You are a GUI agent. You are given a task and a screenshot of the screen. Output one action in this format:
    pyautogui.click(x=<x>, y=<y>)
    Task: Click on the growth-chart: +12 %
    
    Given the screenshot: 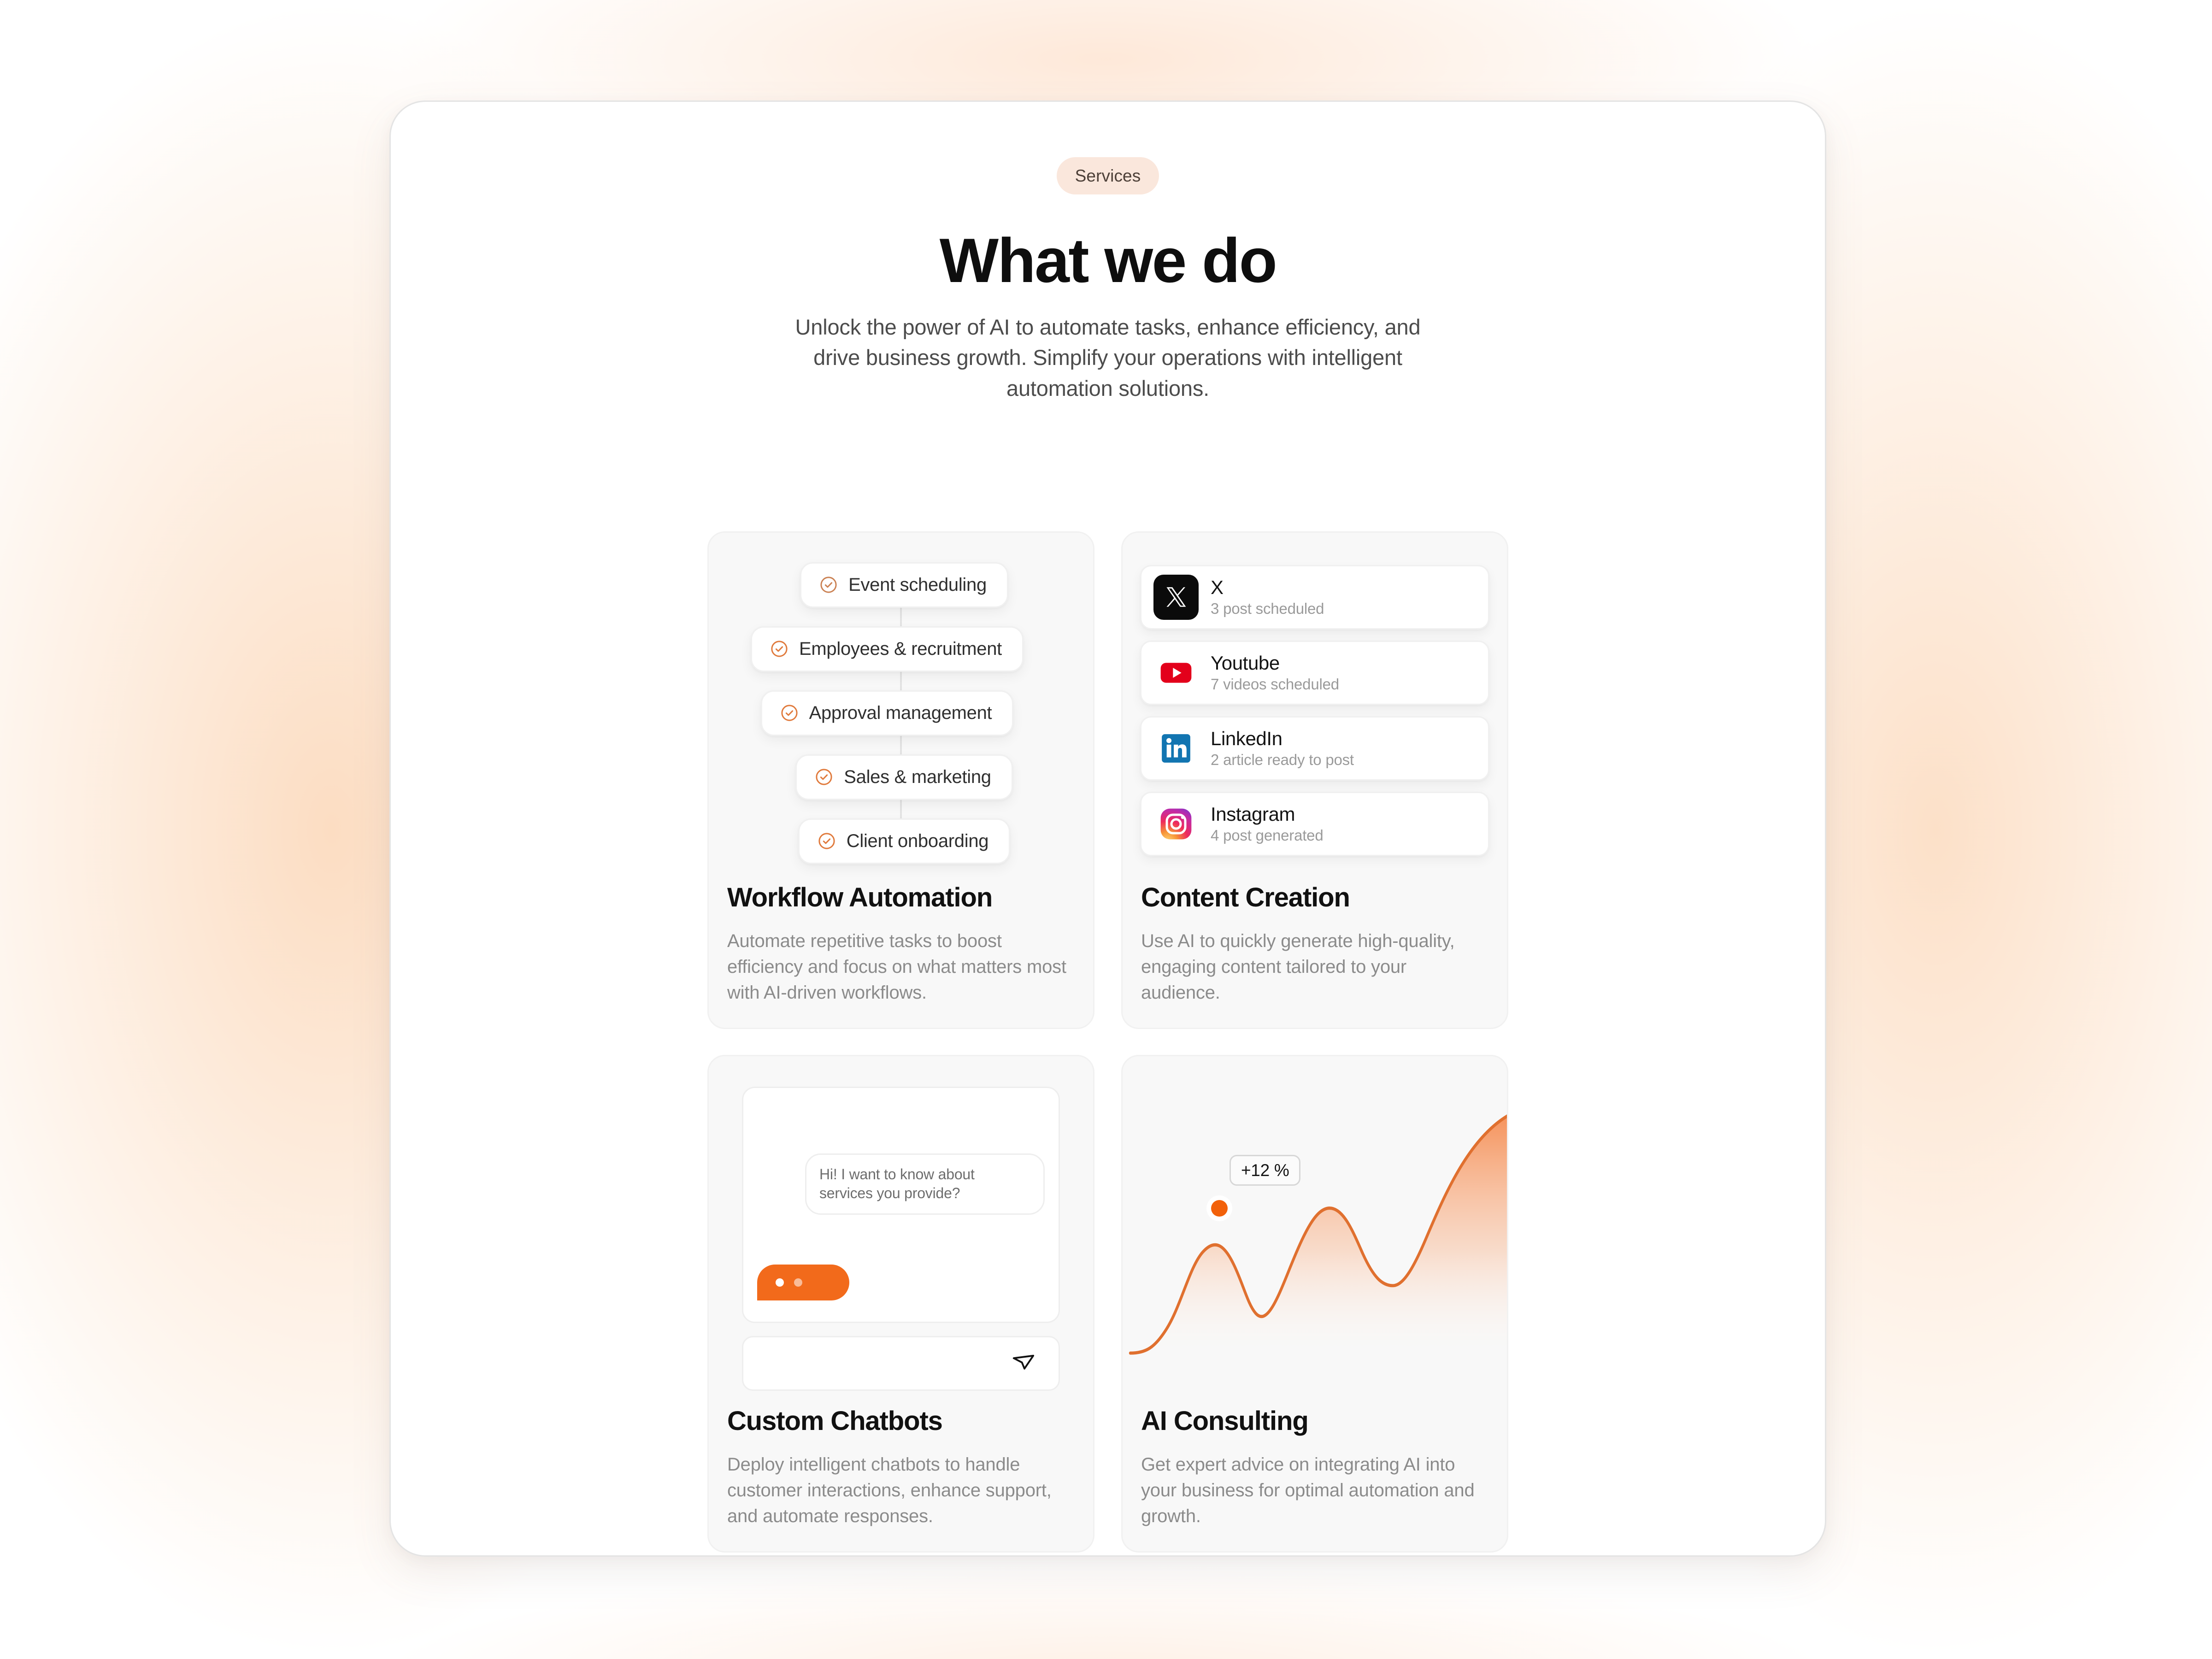 What is the action you would take?
    pyautogui.click(x=1315, y=1231)
    